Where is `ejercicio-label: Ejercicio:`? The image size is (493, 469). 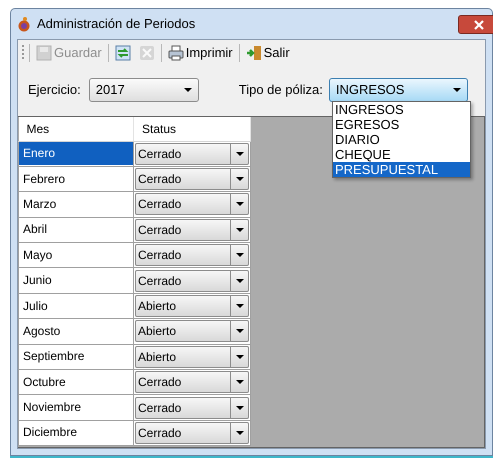
ejercicio-label: Ejercicio: is located at coordinates (54, 90).